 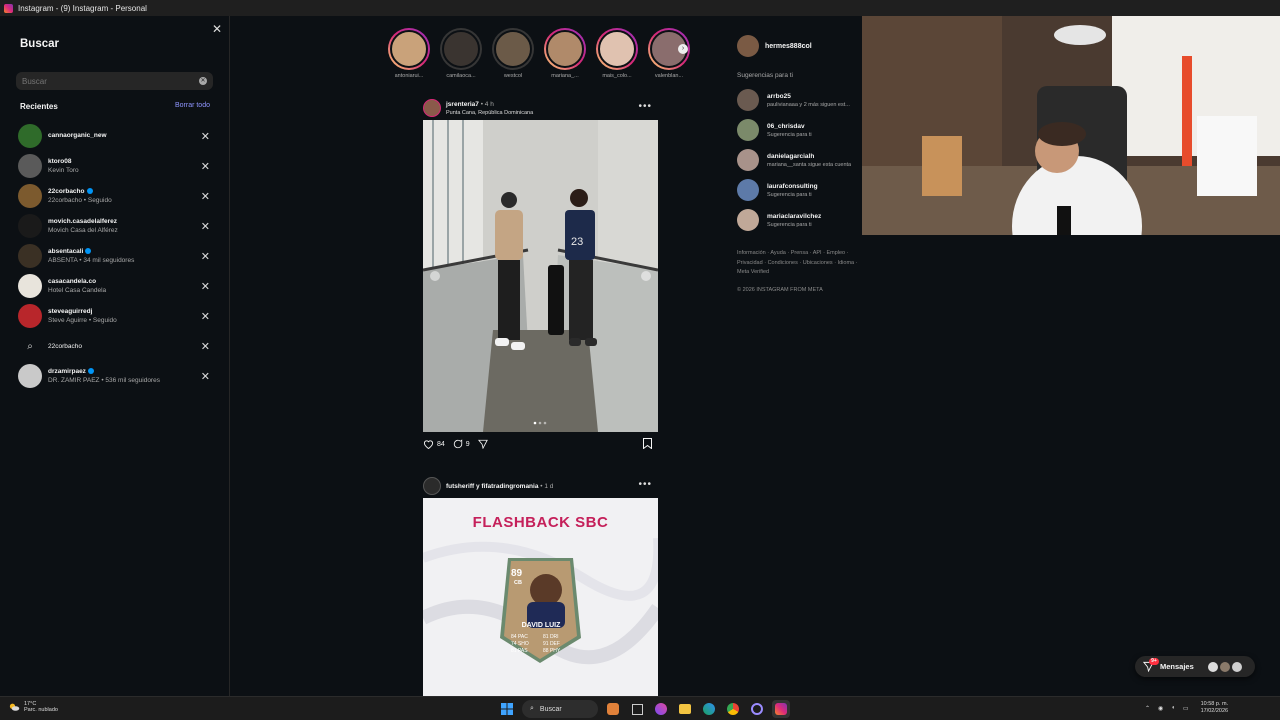 What do you see at coordinates (809, 156) in the screenshot?
I see `suggestion-username: danielagarcialh` at bounding box center [809, 156].